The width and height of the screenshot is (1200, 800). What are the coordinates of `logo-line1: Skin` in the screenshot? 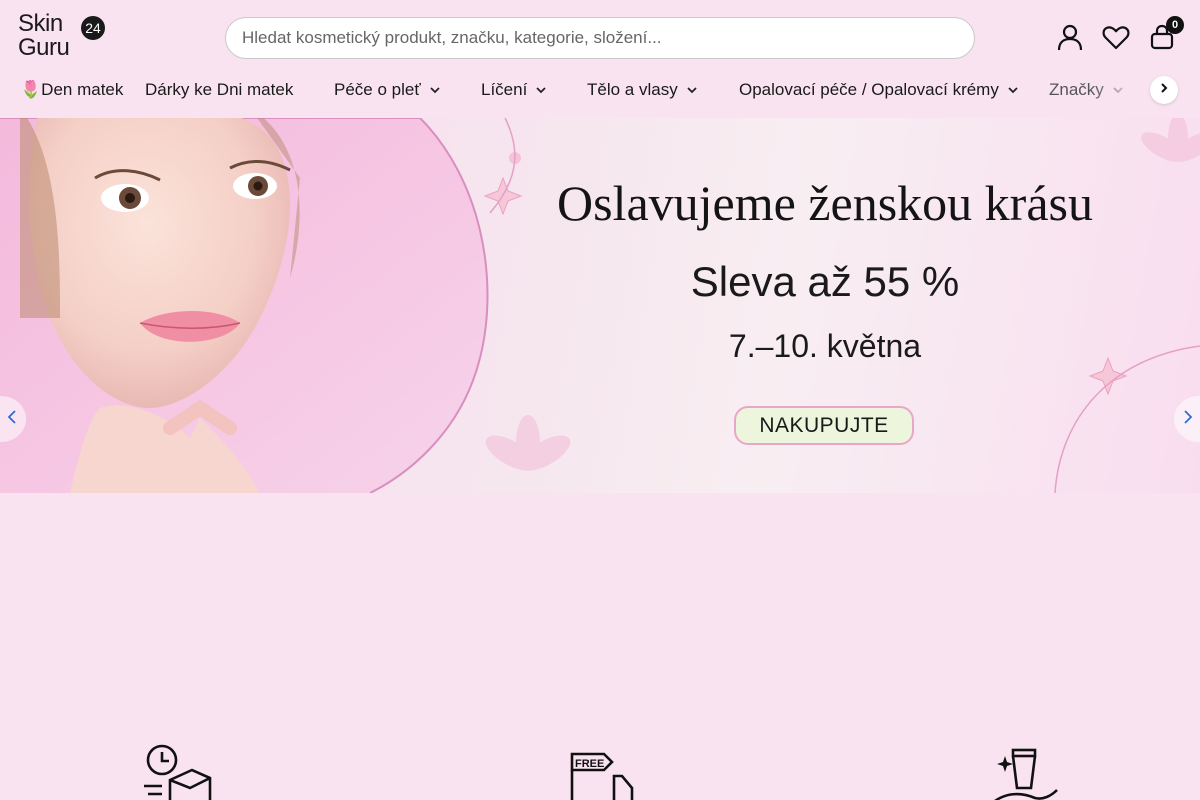 It's located at (40, 23).